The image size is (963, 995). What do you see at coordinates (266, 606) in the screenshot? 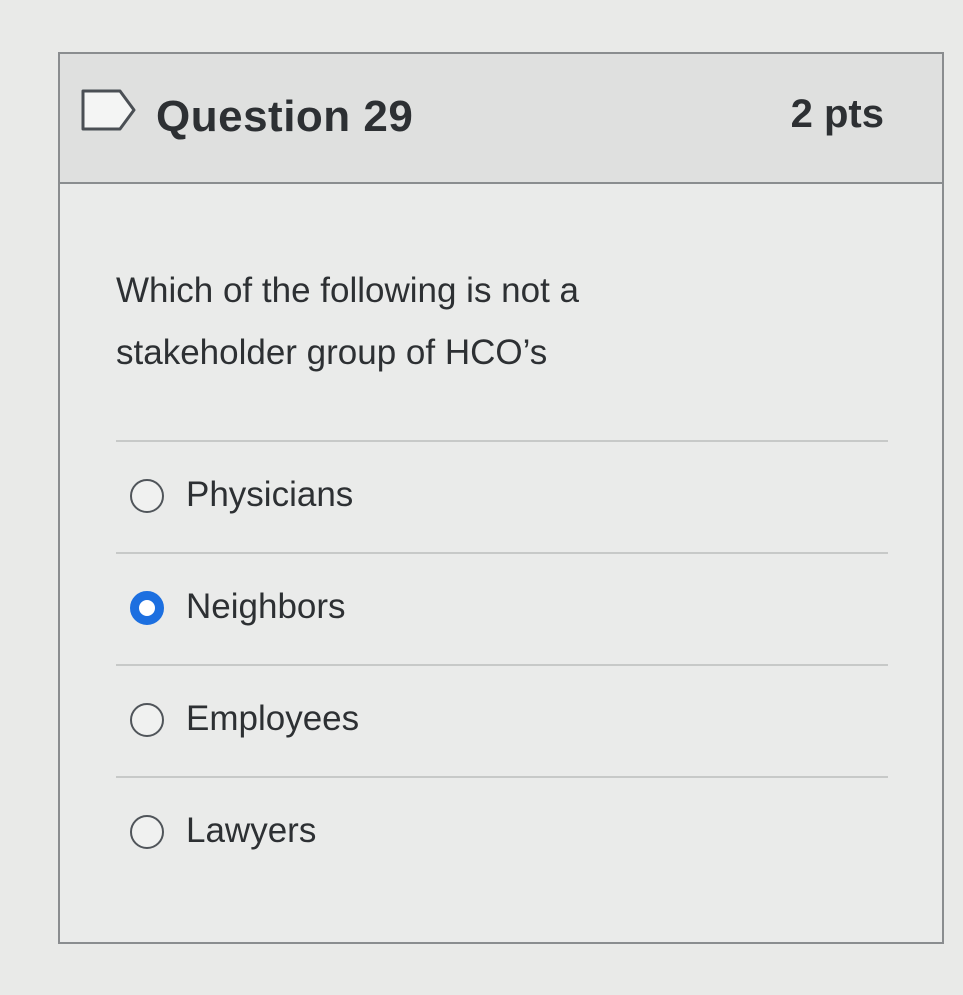
I see `answer-label: Neighbors` at bounding box center [266, 606].